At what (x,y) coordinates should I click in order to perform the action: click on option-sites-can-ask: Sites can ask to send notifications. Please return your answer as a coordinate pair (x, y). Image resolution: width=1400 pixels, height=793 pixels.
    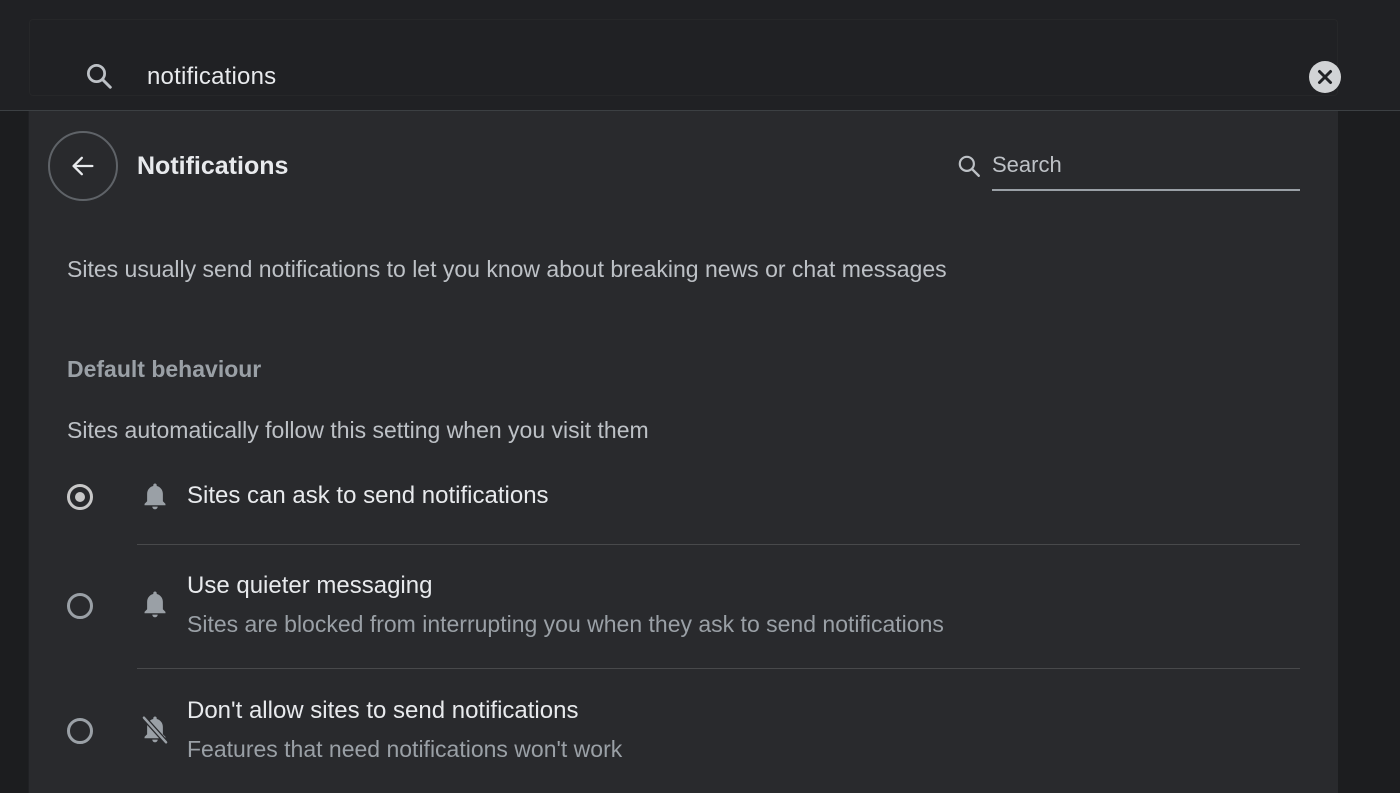
    Looking at the image, I should click on (683, 506).